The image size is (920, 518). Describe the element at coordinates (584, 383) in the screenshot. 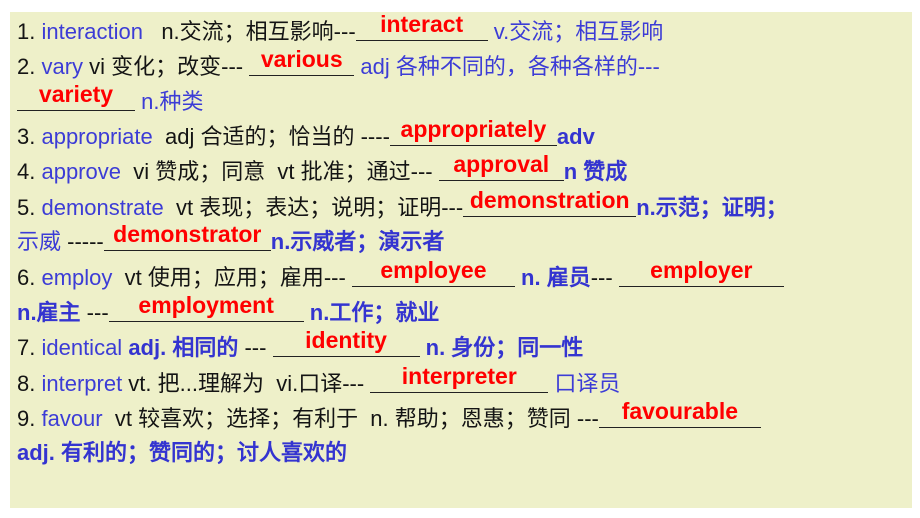

I see `line-text: 口译员` at that location.